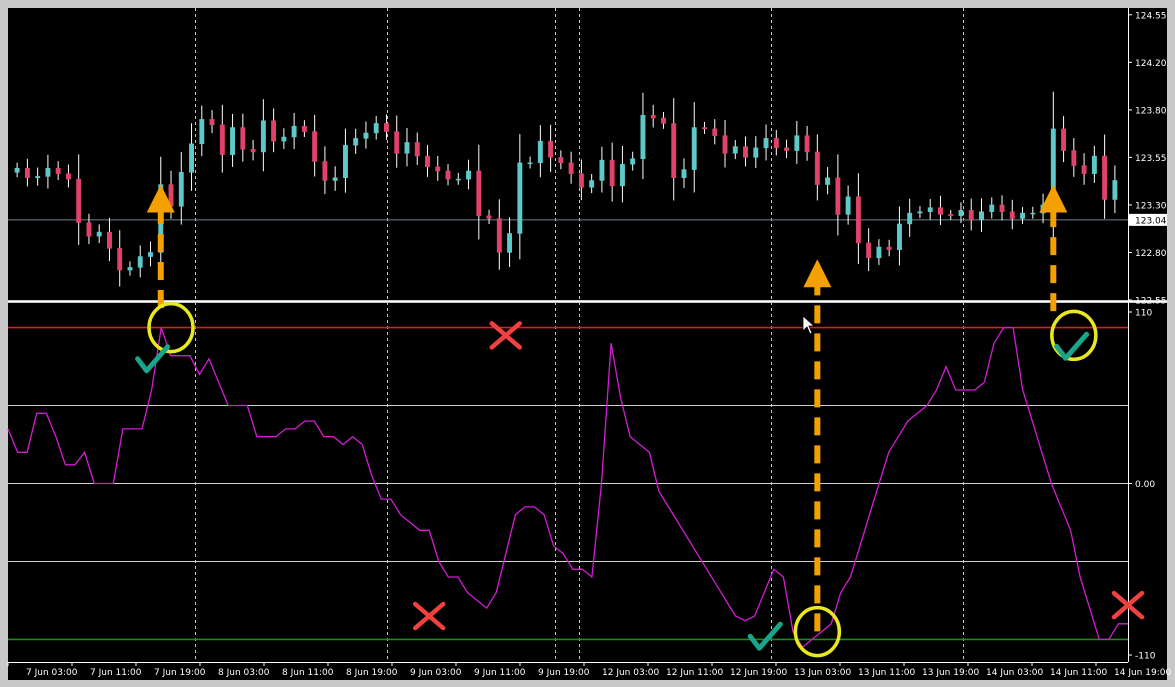  What do you see at coordinates (52, 673) in the screenshot?
I see `time-tick-label: 7 Jun 03:00` at bounding box center [52, 673].